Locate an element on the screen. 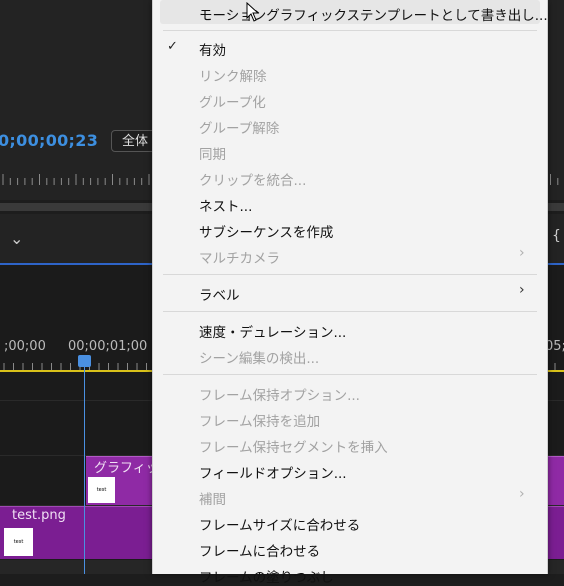  checkmark-icon: ✓ is located at coordinates (172, 46).